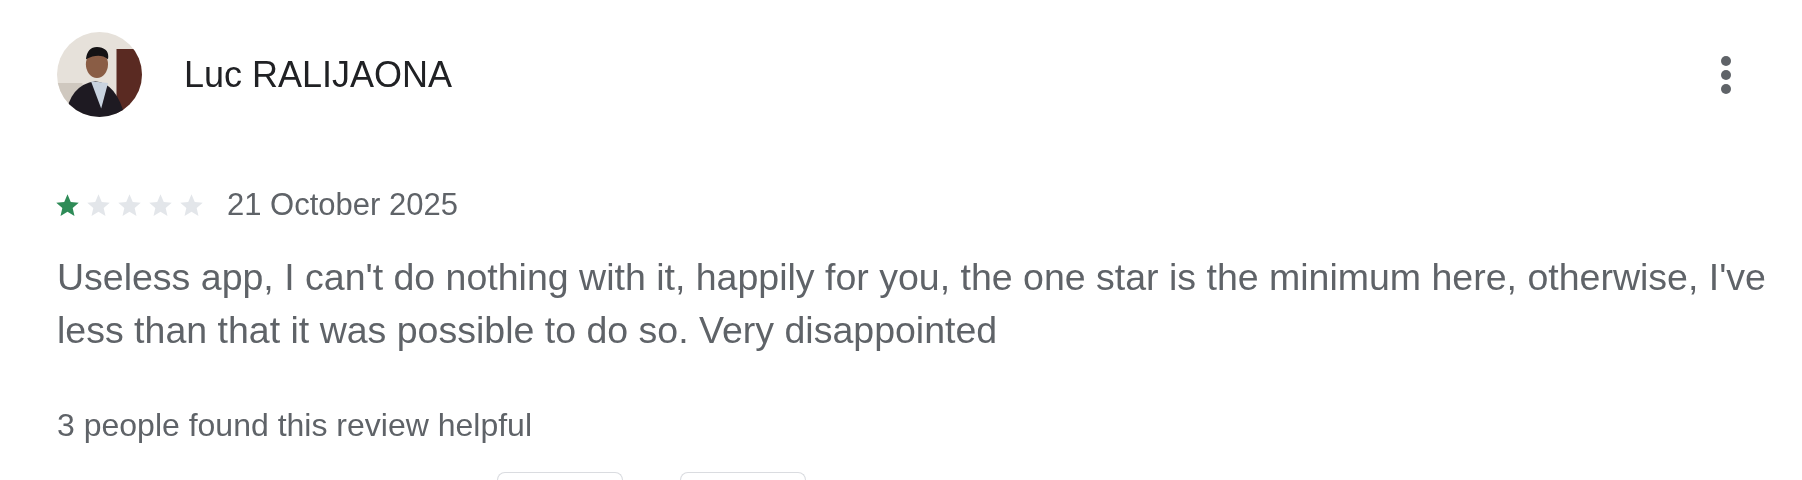 The image size is (1802, 480). Describe the element at coordinates (295, 425) in the screenshot. I see `helpful-count: 3 people found this review helpful` at that location.